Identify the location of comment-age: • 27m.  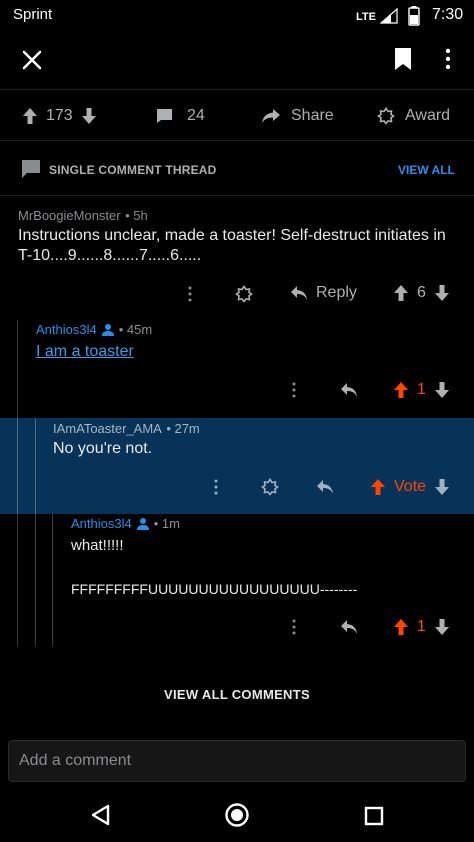
(183, 428).